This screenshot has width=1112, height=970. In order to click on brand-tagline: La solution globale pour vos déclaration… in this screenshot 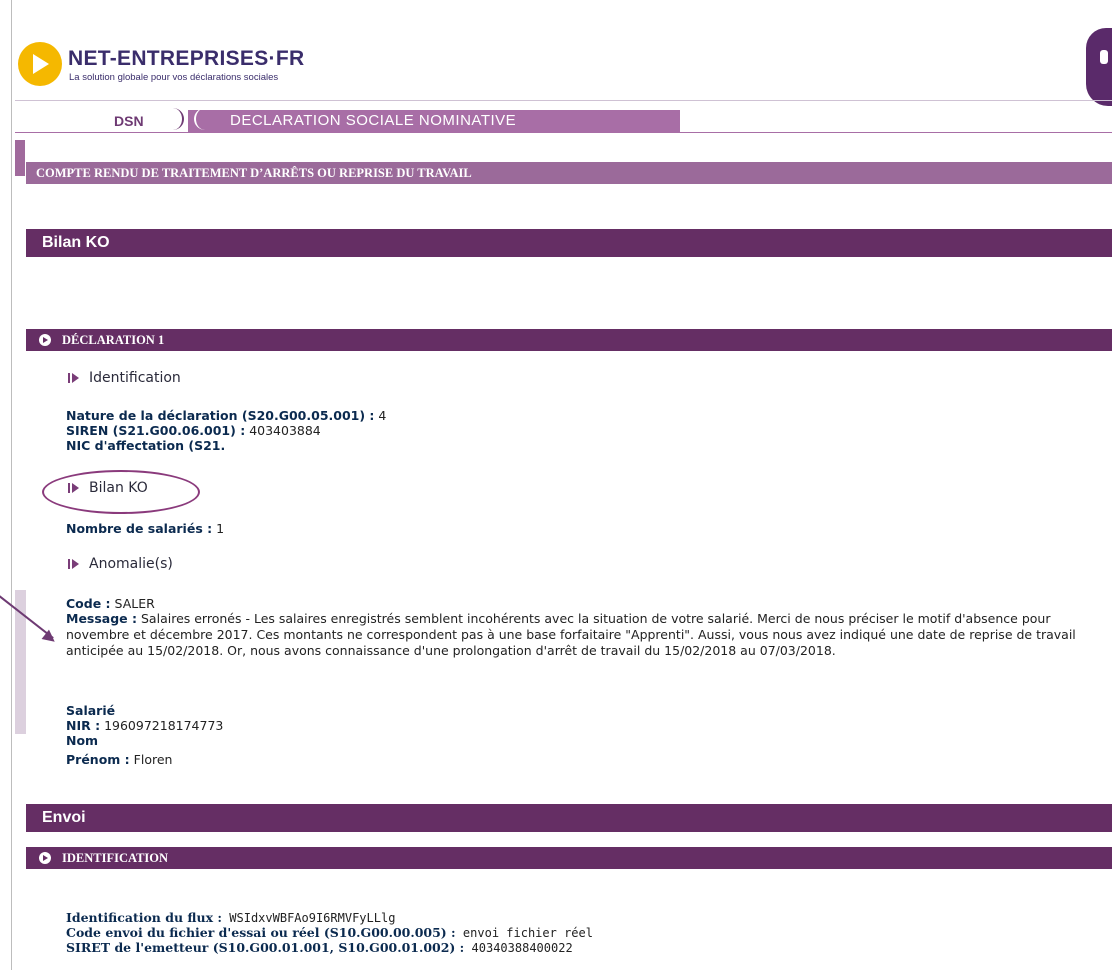, I will do `click(174, 77)`.